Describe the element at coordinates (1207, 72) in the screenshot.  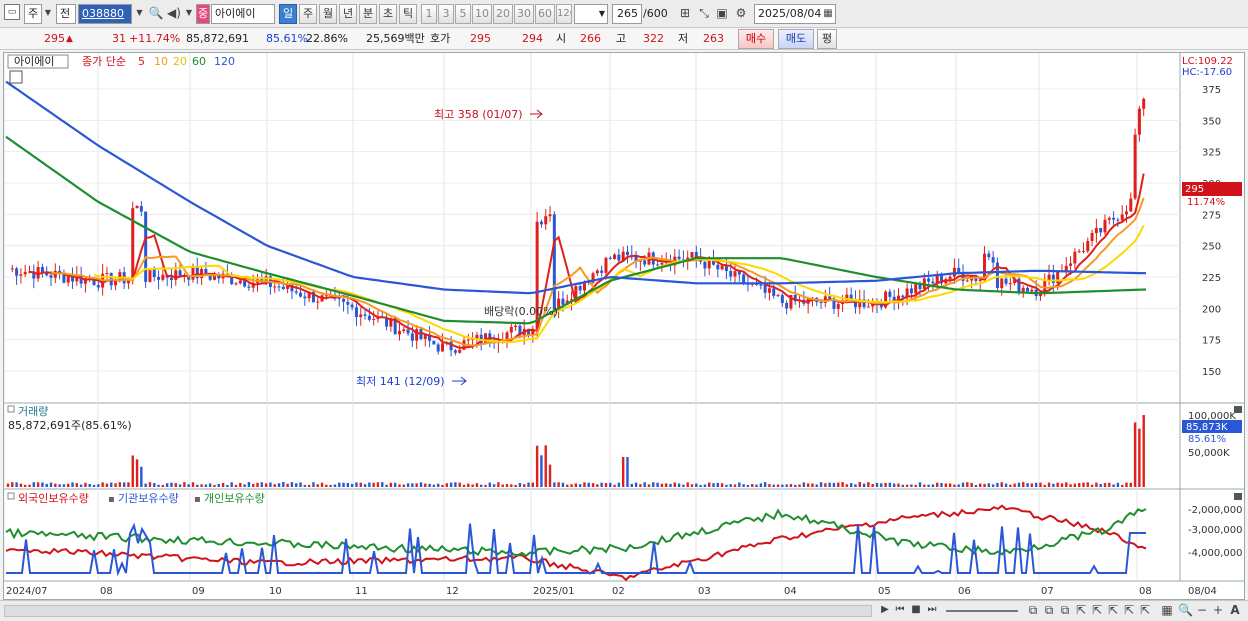
I see `hc-label: HC:-17.60` at that location.